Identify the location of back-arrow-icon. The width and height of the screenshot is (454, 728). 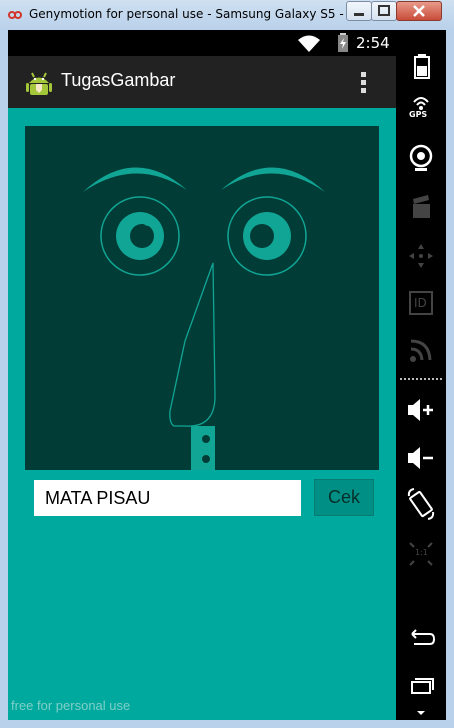
(423, 637).